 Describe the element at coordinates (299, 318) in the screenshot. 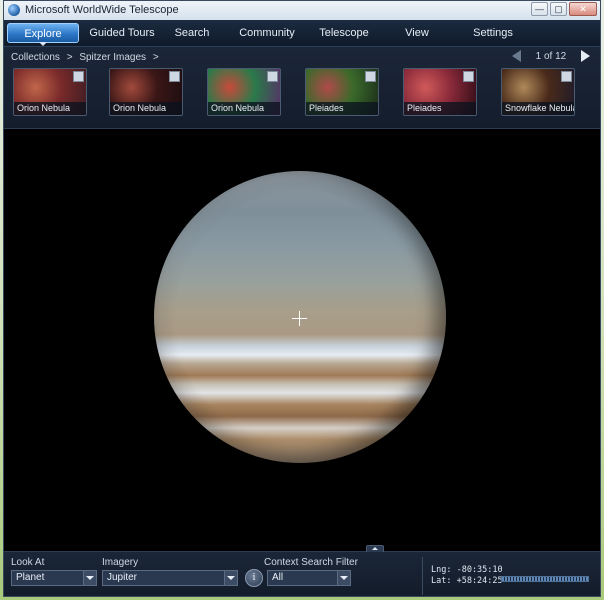

I see `crosshair-icon` at that location.